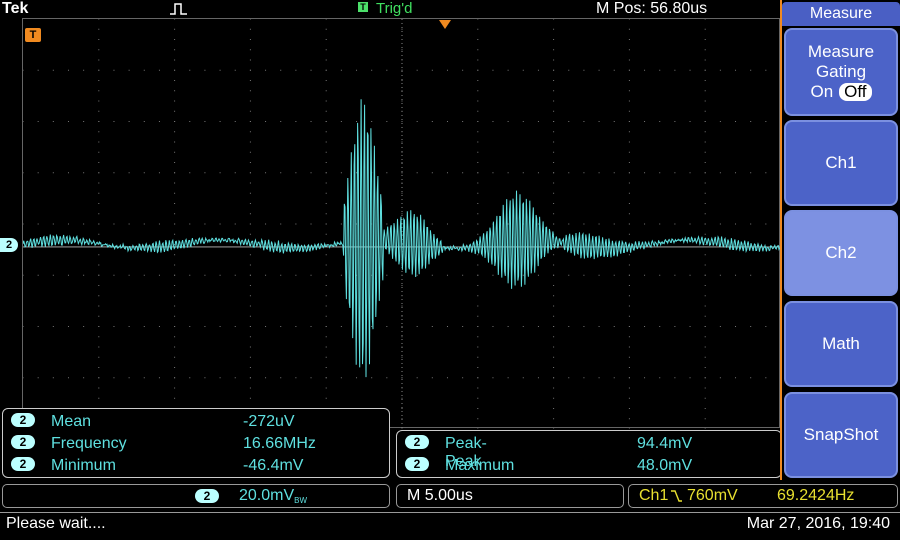 This screenshot has width=900, height=540. What do you see at coordinates (763, 496) in the screenshot?
I see `trigger-readout: Ch1 760mV 69.2424Hz` at bounding box center [763, 496].